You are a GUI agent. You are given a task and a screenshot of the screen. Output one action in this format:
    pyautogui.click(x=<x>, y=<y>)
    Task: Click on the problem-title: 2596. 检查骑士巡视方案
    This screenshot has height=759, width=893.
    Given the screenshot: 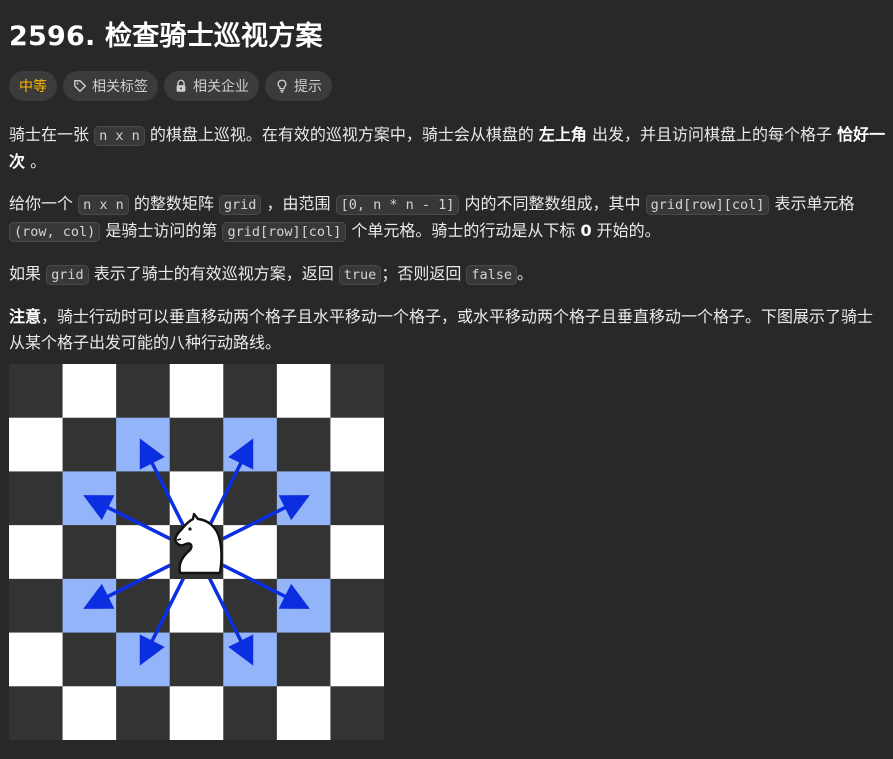 What is the action you would take?
    pyautogui.click(x=166, y=36)
    